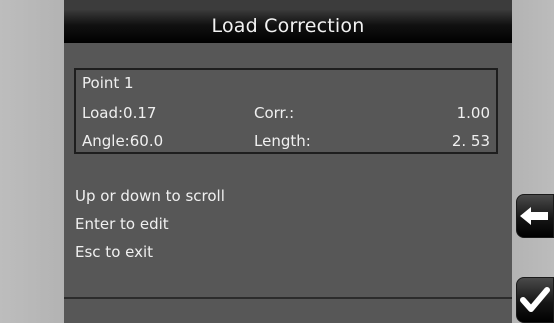  Describe the element at coordinates (288, 5) in the screenshot. I see `title-top-strip` at that location.